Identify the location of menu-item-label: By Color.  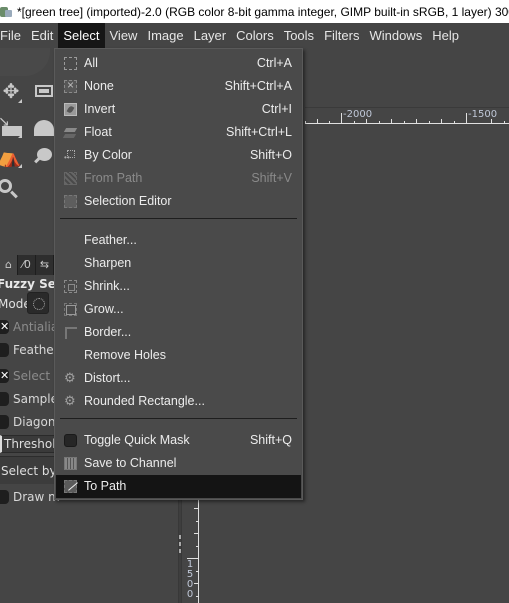
(108, 155).